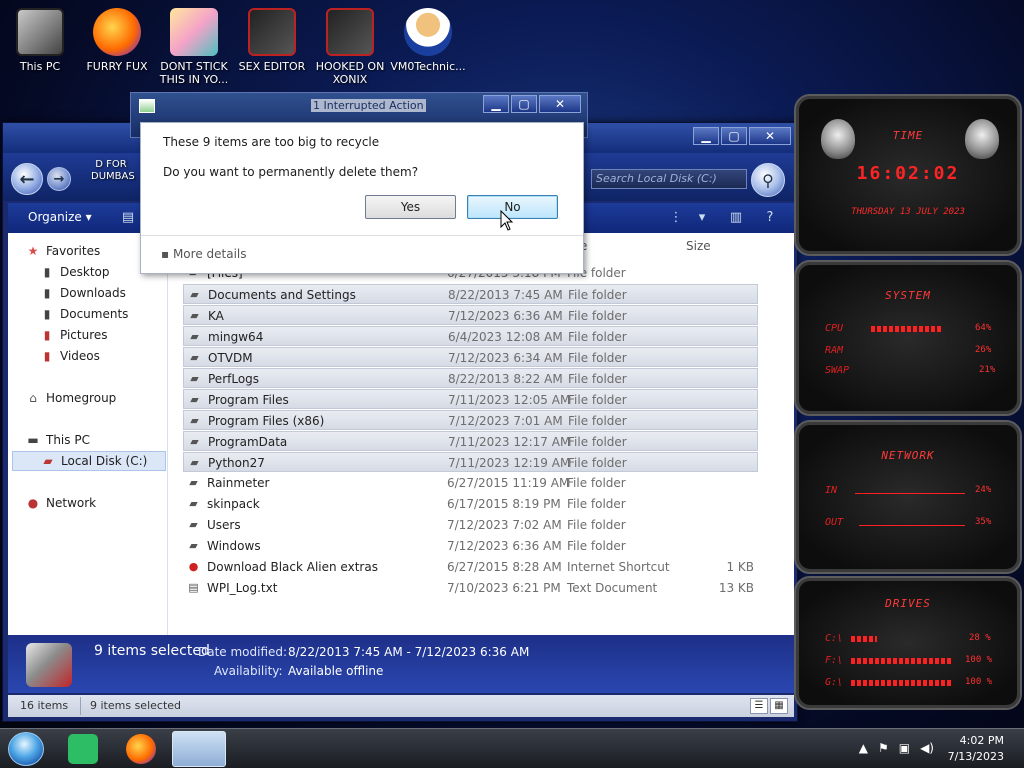 The height and width of the screenshot is (768, 1024). What do you see at coordinates (33, 440) in the screenshot?
I see `computer-icon: ▬` at bounding box center [33, 440].